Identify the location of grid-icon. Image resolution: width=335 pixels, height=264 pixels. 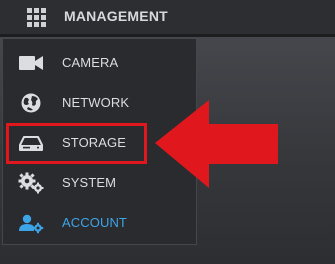
(36, 17).